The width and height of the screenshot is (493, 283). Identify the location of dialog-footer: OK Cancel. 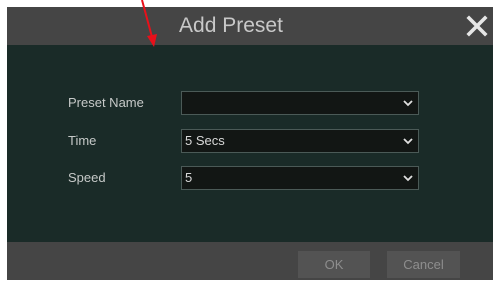
(250, 261).